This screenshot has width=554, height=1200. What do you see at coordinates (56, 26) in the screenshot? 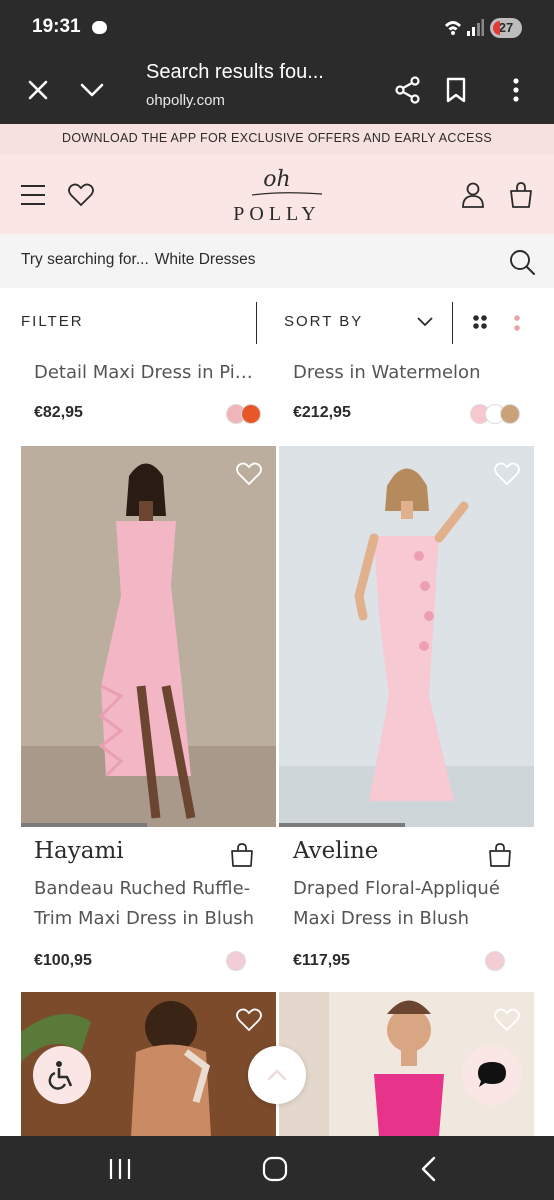
I see `status-time: 19:31` at bounding box center [56, 26].